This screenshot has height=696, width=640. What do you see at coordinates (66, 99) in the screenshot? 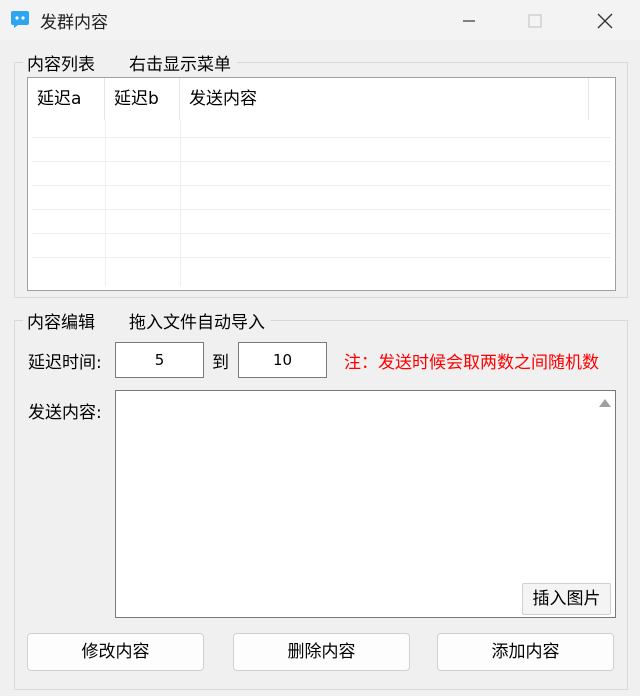
I see `column-header-delay-a: 延迟a` at bounding box center [66, 99].